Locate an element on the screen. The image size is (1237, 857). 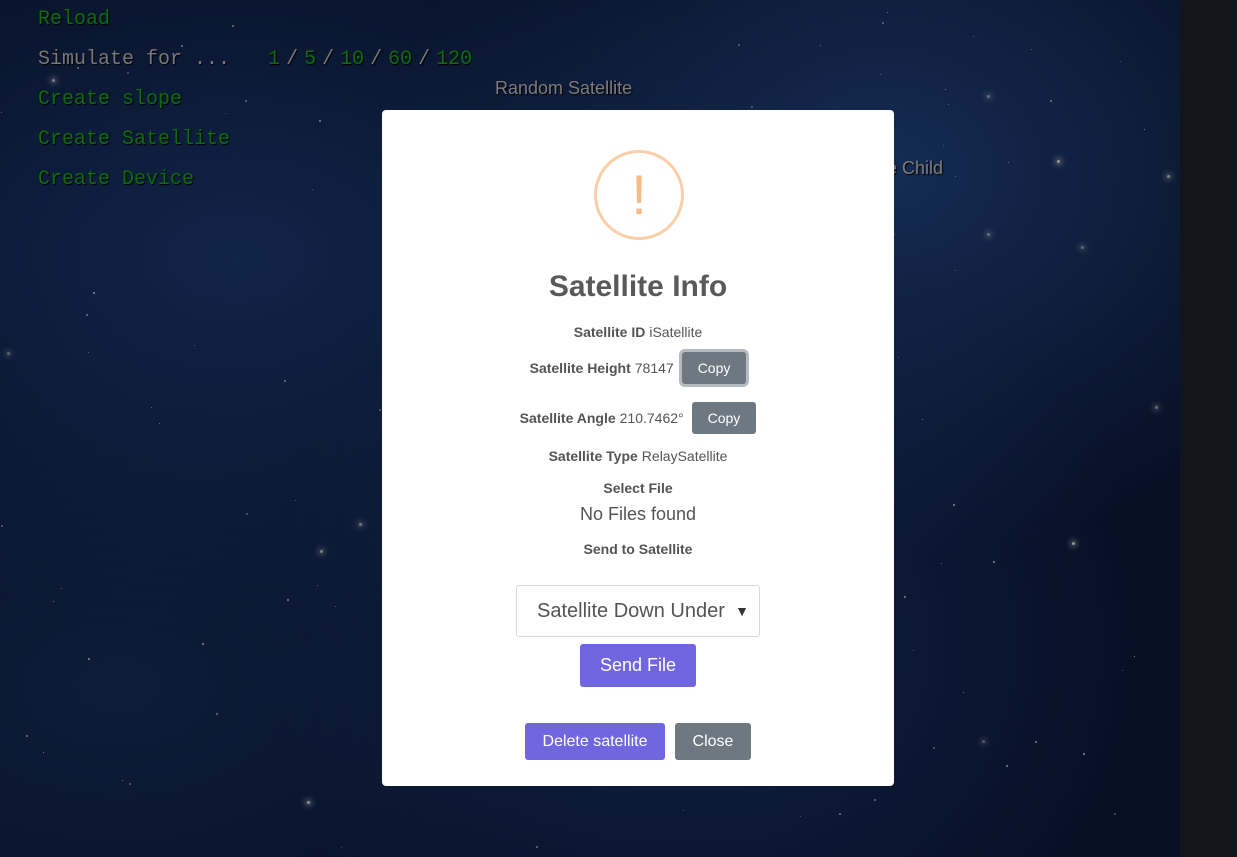
warning-icon: ! is located at coordinates (639, 195).